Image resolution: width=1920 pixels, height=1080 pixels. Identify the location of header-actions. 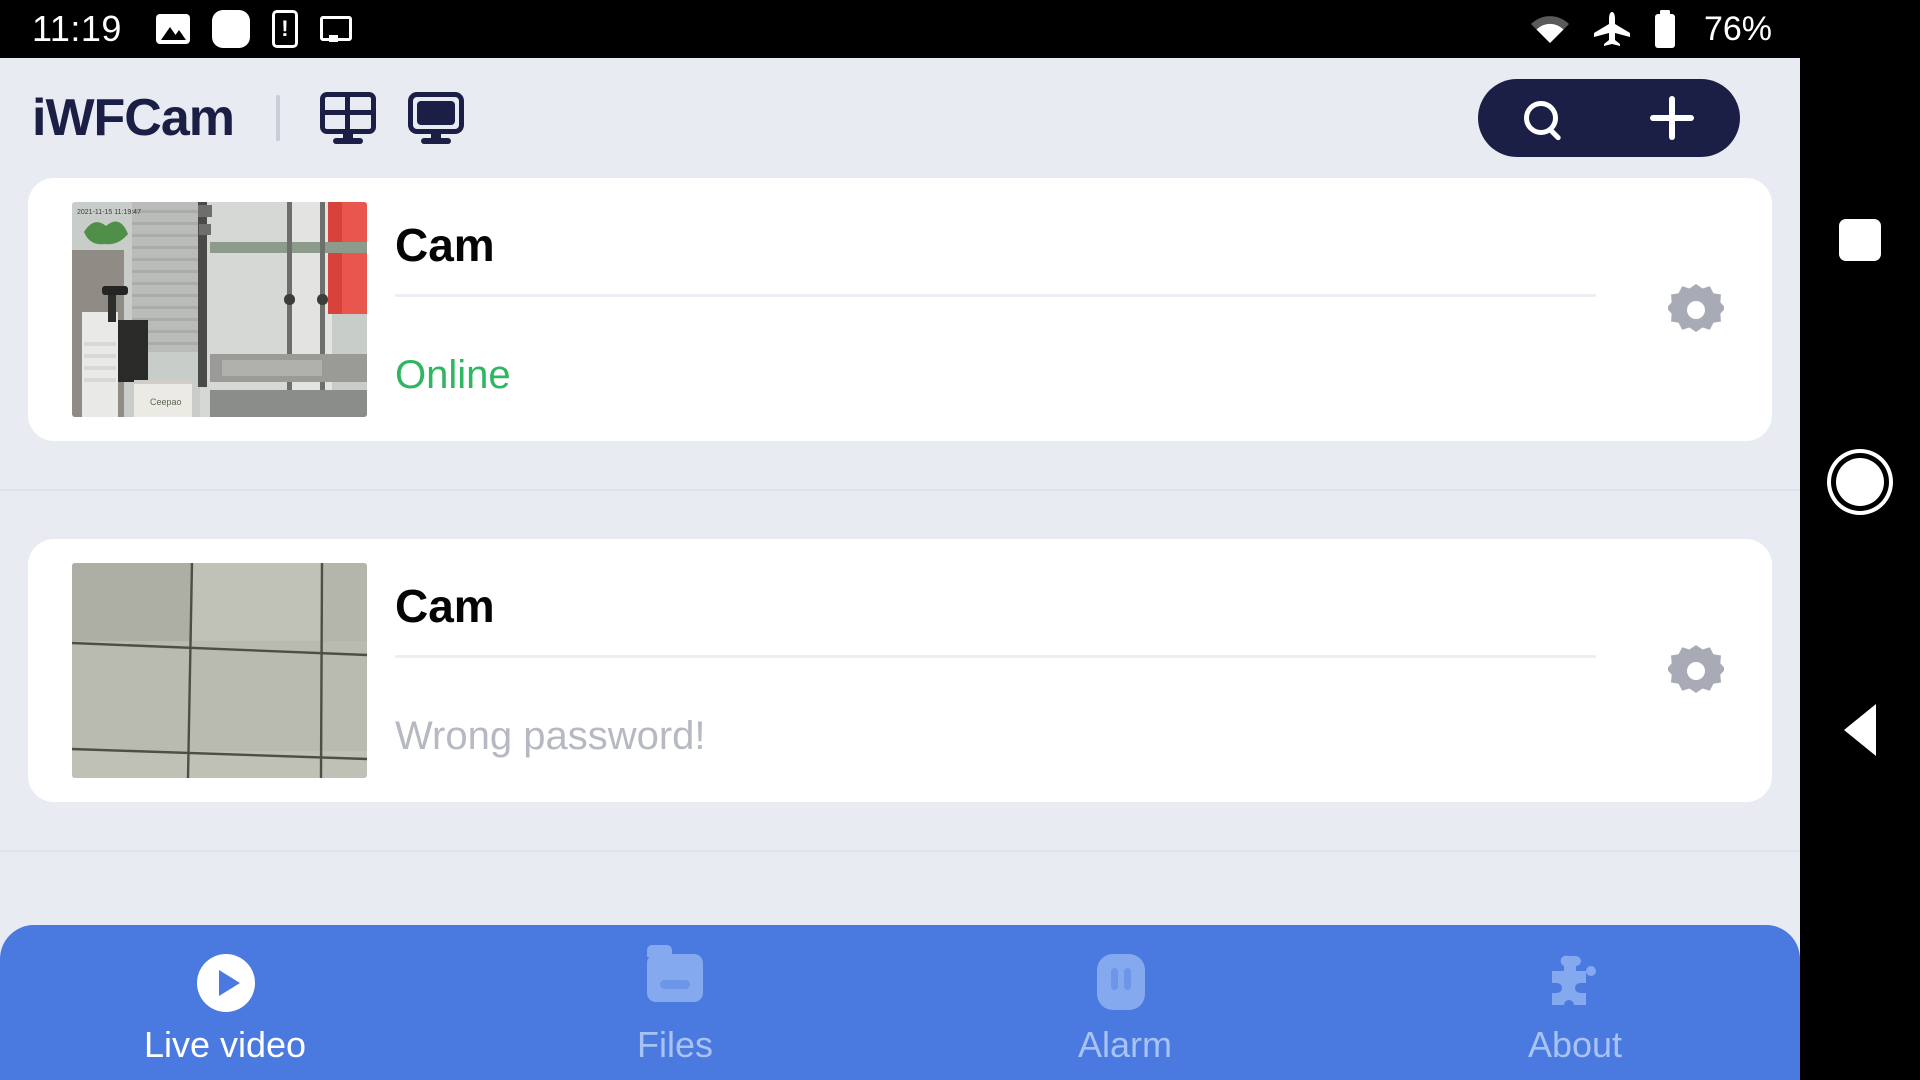
(1609, 118).